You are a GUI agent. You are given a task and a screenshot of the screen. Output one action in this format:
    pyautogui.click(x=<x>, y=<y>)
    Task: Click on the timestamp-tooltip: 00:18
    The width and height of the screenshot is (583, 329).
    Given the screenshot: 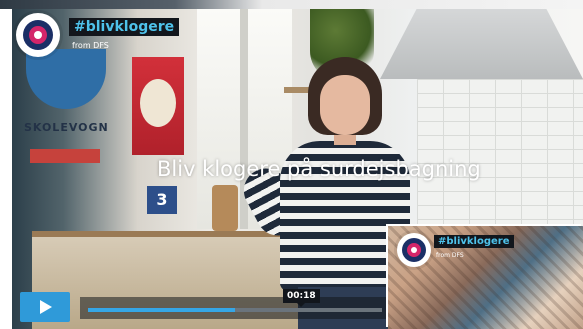 What is the action you would take?
    pyautogui.click(x=301, y=298)
    